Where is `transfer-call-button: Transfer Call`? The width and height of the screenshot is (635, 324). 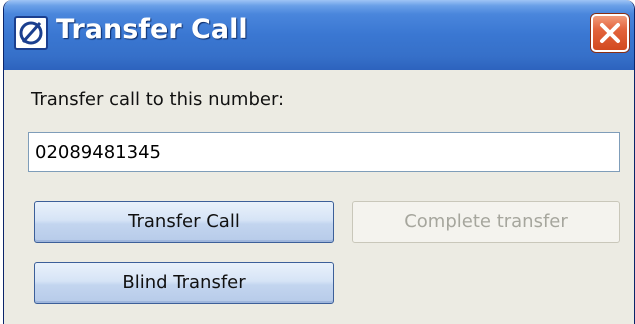 transfer-call-button: Transfer Call is located at coordinates (184, 222).